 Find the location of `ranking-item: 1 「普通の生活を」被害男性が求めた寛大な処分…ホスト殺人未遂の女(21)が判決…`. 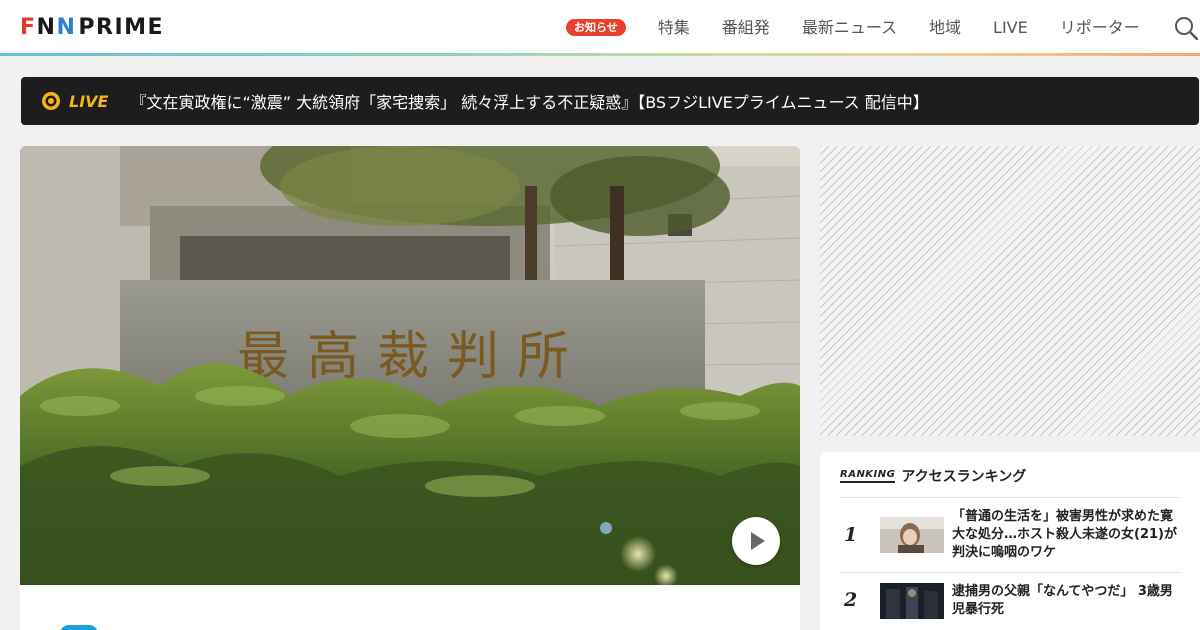

ranking-item: 1 「普通の生活を」被害男性が求めた寛大な処分…ホスト殺人未遂の女(21)が判決… is located at coordinates (1010, 534).